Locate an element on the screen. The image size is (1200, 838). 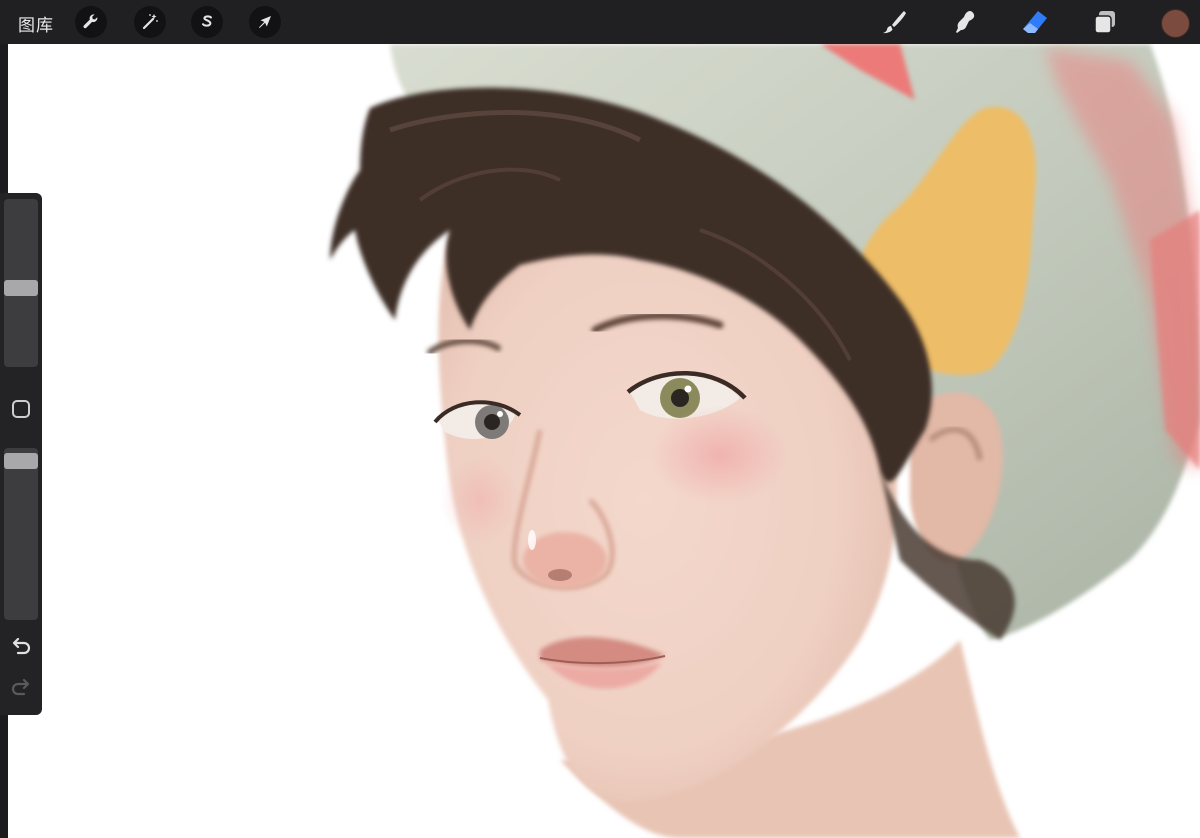
selection-button is located at coordinates (207, 22).